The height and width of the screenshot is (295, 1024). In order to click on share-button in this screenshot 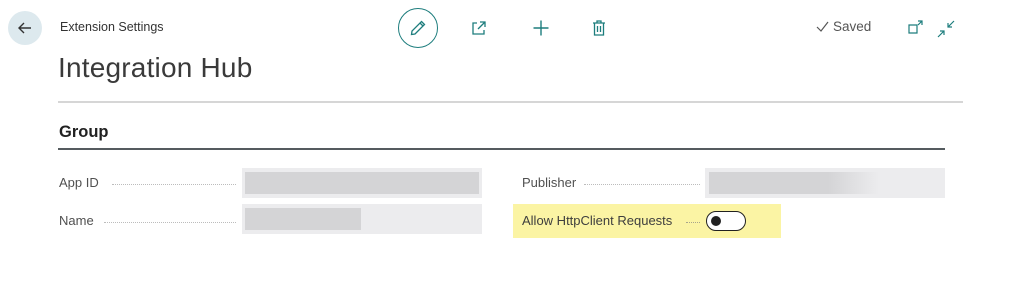, I will do `click(479, 28)`.